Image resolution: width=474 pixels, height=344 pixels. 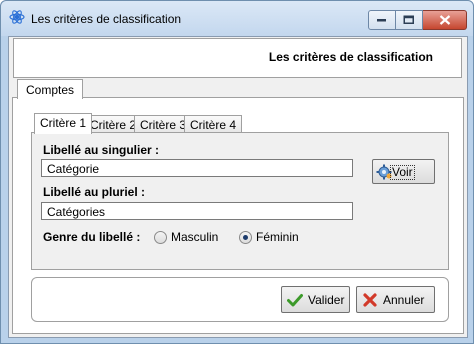 What do you see at coordinates (350, 57) in the screenshot?
I see `header-title: Les critères de classification` at bounding box center [350, 57].